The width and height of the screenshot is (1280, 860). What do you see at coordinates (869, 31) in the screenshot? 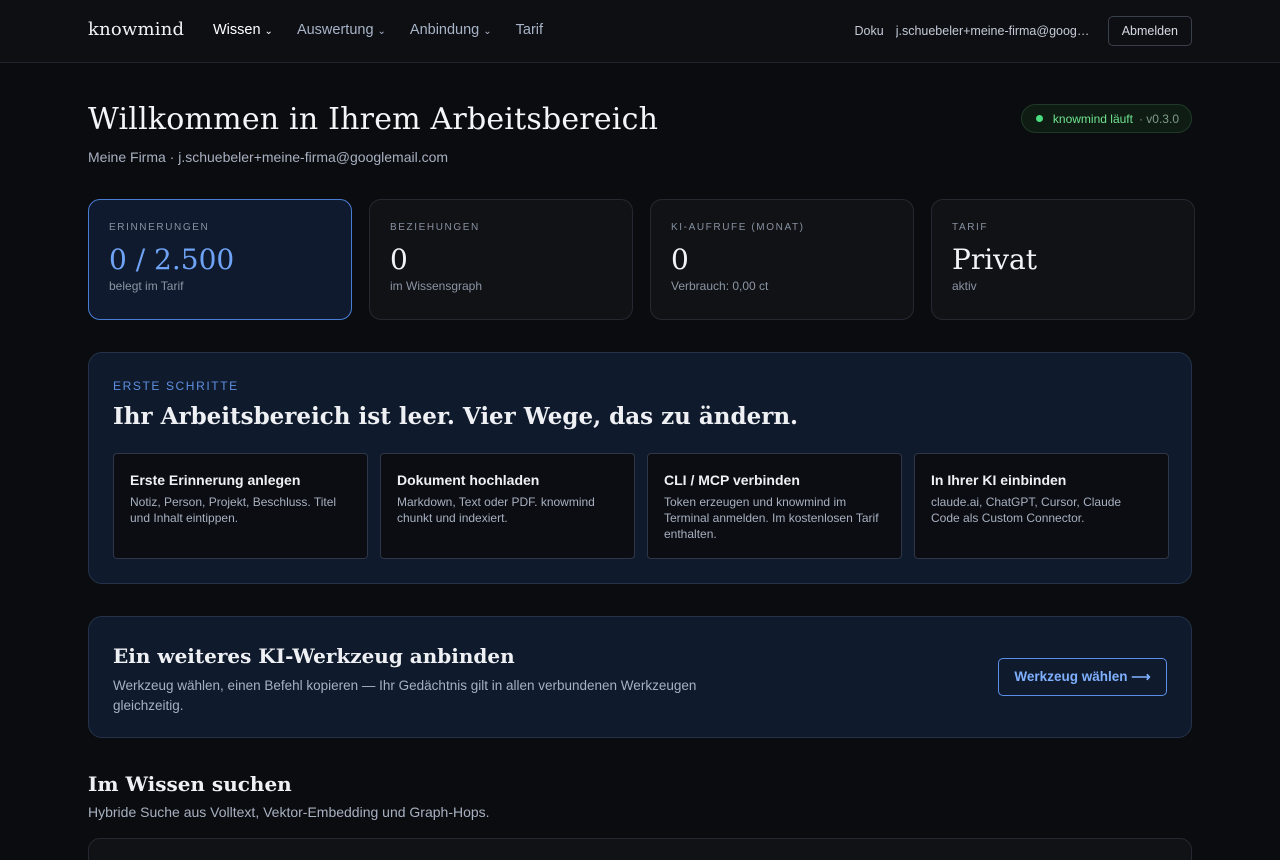
I see `docs-link: Doku` at bounding box center [869, 31].